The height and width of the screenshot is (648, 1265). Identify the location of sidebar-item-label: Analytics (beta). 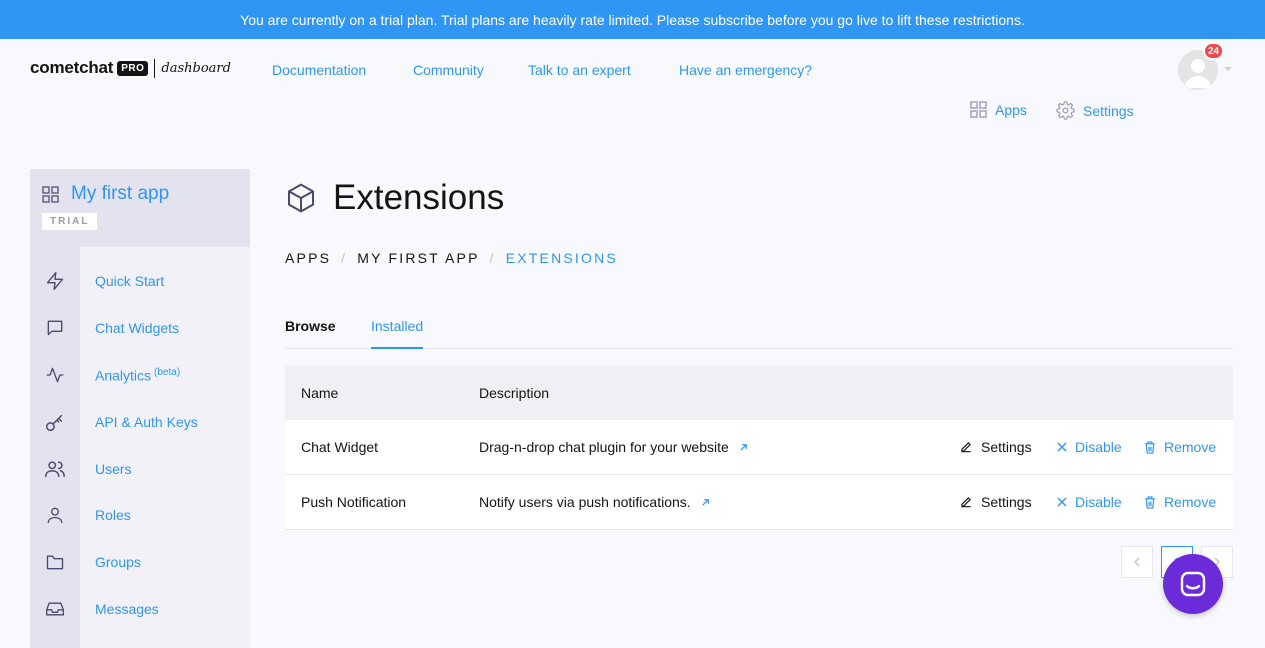
(138, 375).